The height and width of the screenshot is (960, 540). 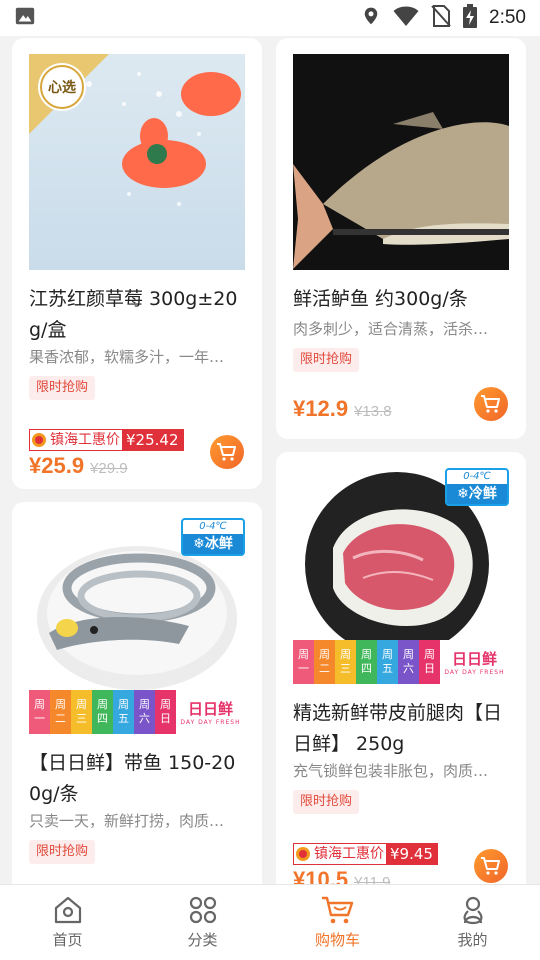 I want to click on wifi-icon, so click(x=406, y=18).